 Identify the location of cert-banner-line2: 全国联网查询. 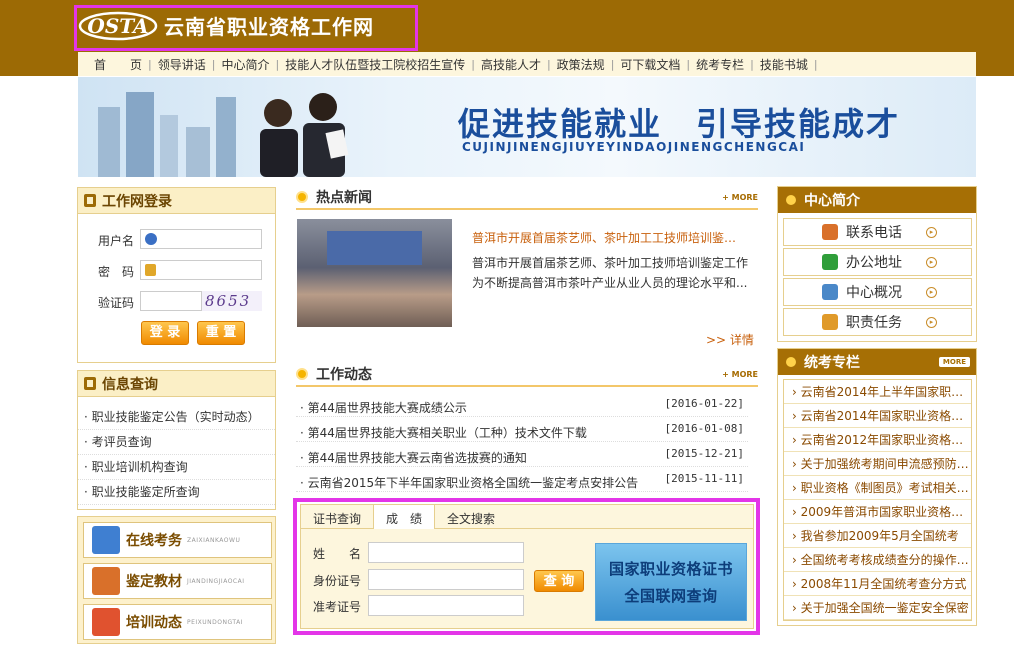
(671, 596).